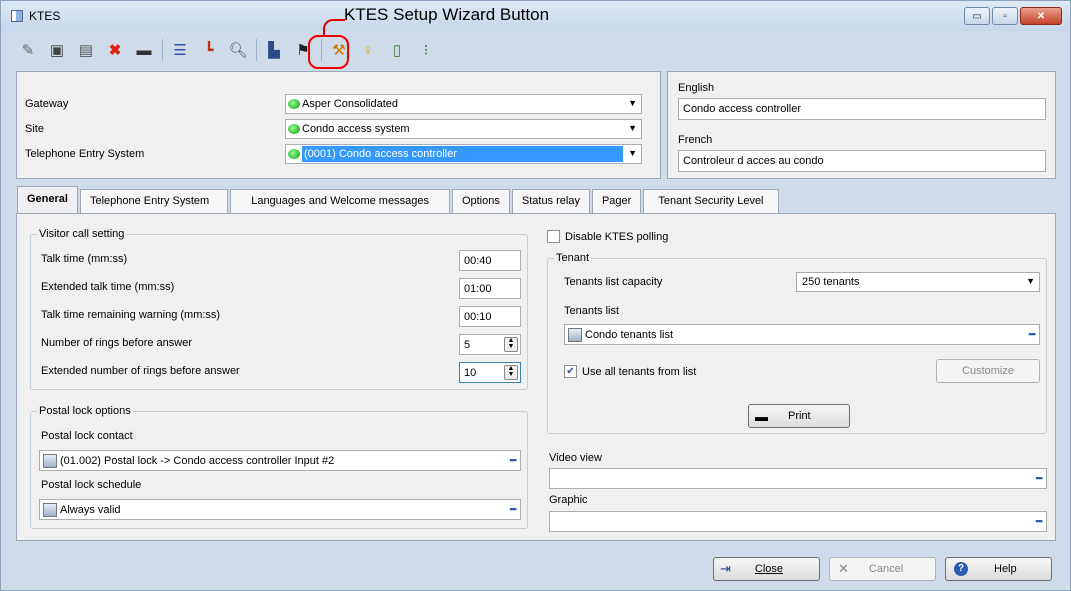 This screenshot has width=1071, height=591. I want to click on disable-polling-checkbox: Disable KTES polling, so click(607, 236).